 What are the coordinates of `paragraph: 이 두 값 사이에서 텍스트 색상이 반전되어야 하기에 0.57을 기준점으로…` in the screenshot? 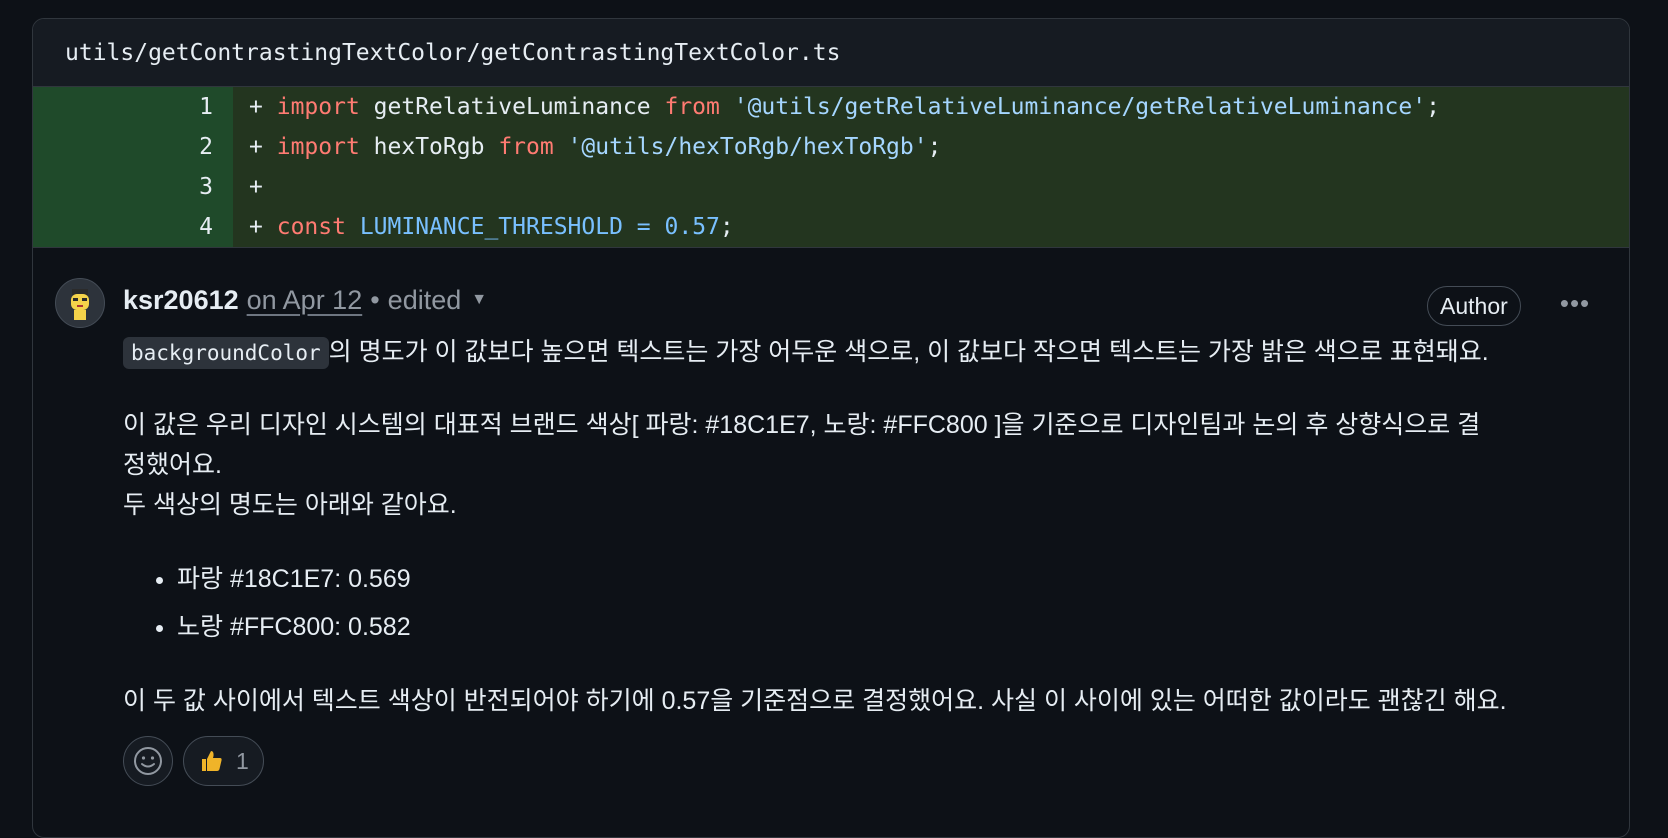 It's located at (815, 701).